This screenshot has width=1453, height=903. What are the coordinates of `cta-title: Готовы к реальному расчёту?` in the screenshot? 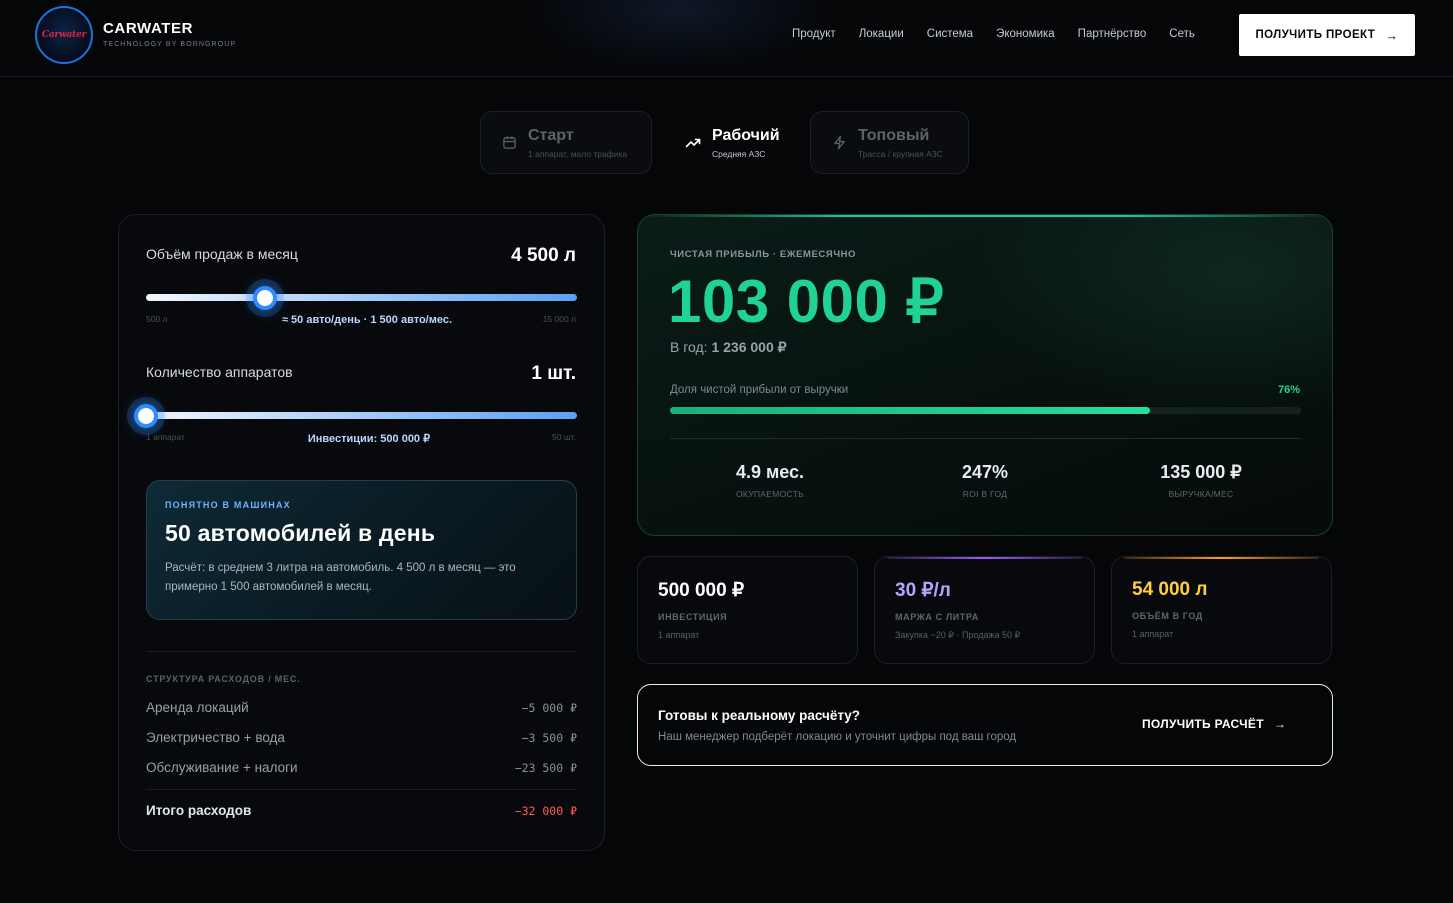 It's located at (759, 715).